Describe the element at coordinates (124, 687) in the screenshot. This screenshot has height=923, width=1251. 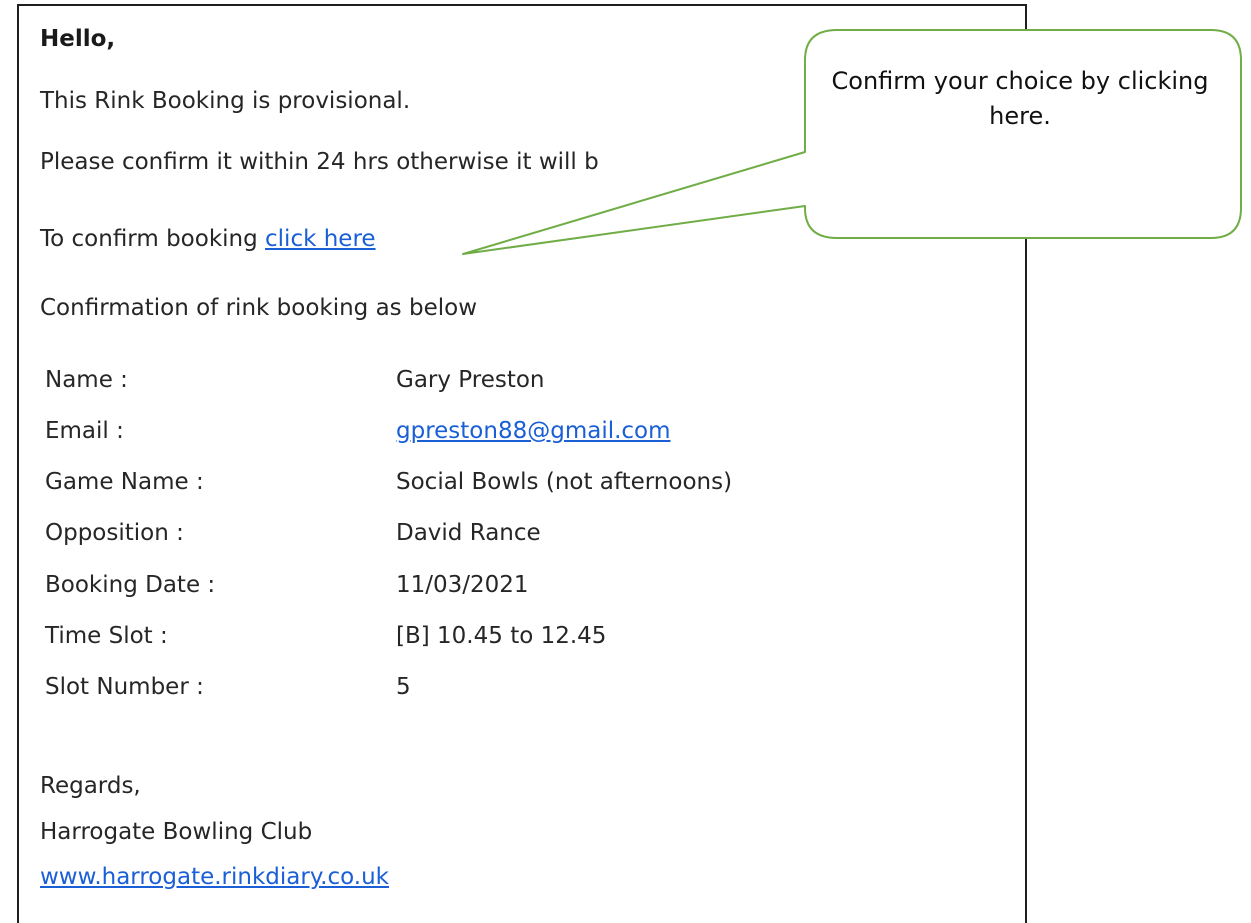
I see `detail-label-slot-number: Slot Number :` at that location.